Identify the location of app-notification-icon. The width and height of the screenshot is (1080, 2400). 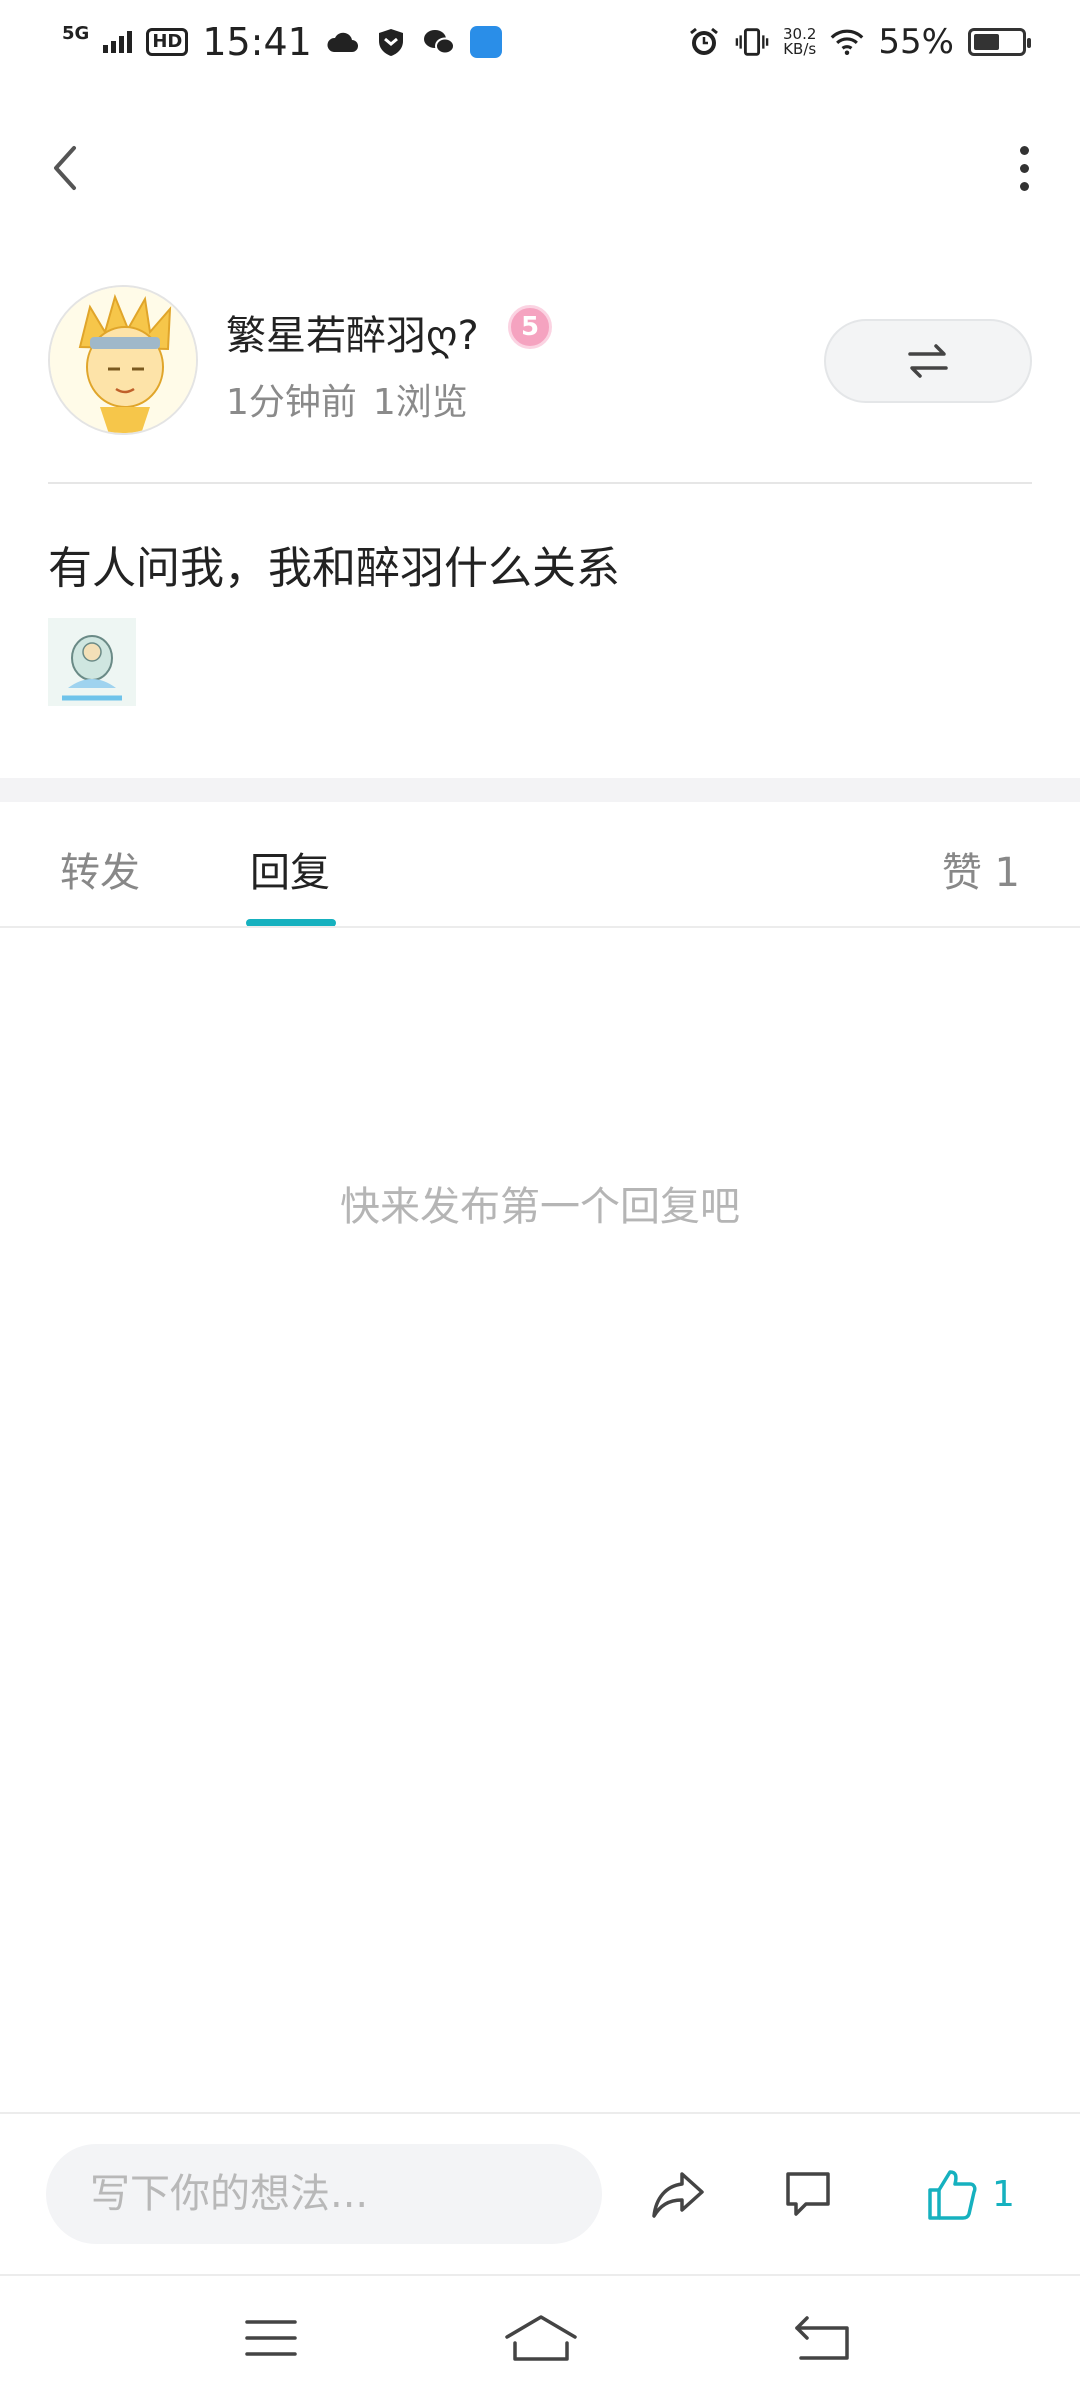
(485, 42).